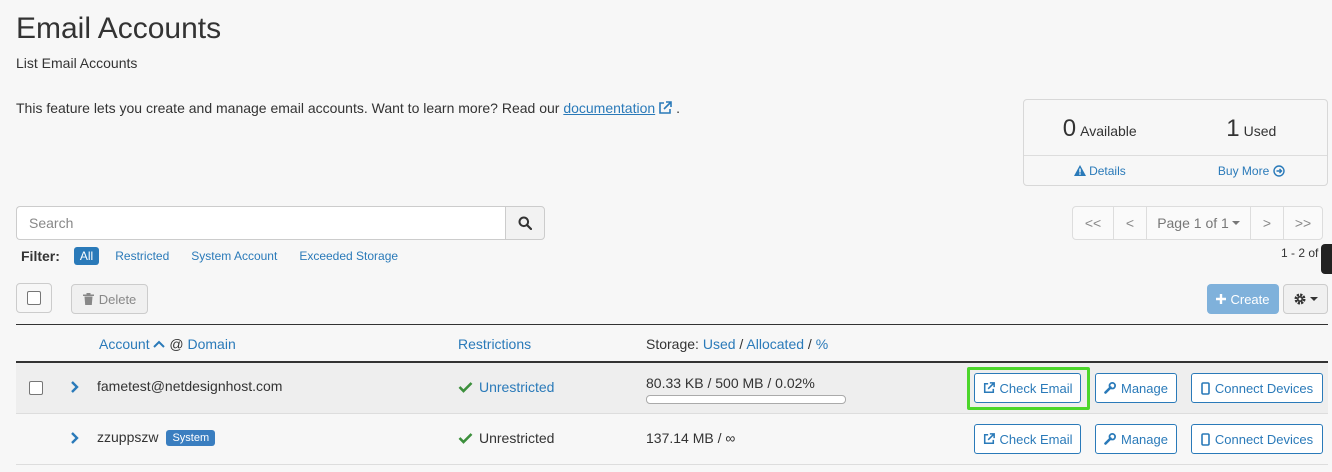 This screenshot has width=1332, height=472. What do you see at coordinates (191, 438) in the screenshot?
I see `system-badge: System` at bounding box center [191, 438].